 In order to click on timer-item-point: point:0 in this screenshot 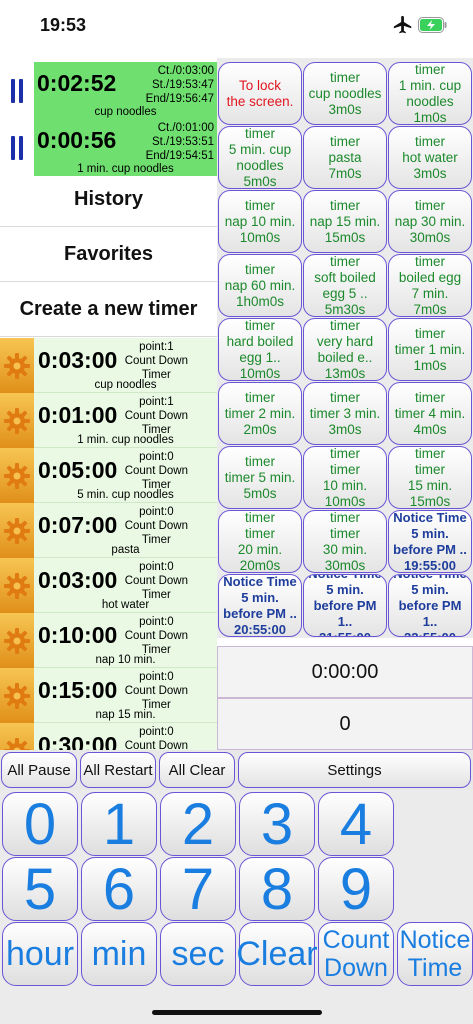, I will do `click(156, 567)`.